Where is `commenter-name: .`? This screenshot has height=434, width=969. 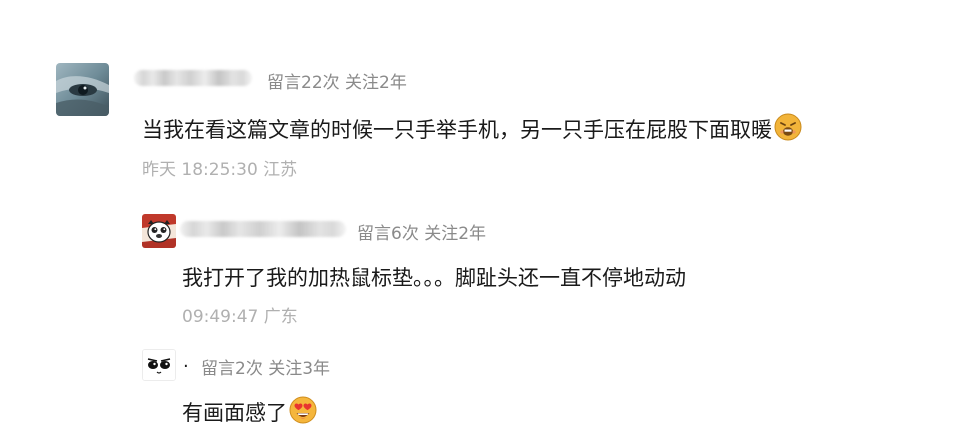 commenter-name: . is located at coordinates (186, 361).